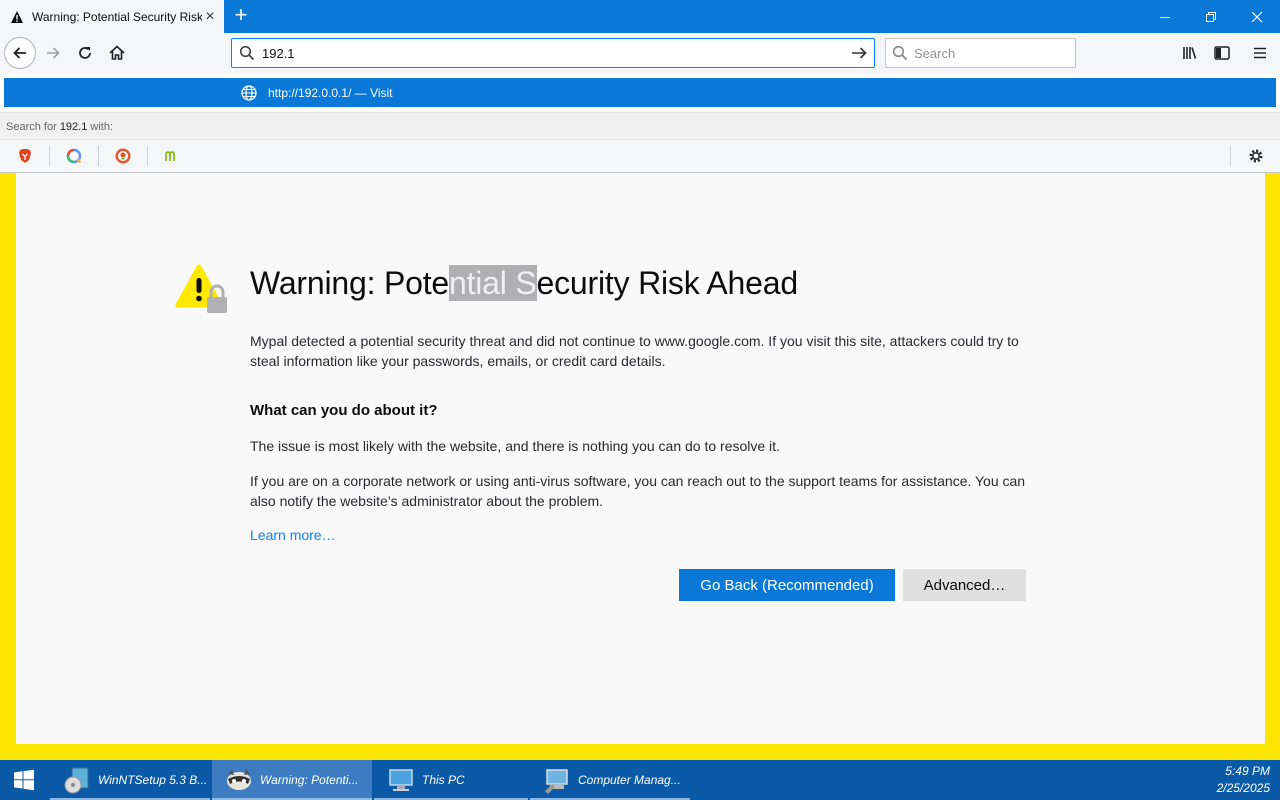  What do you see at coordinates (443, 780) in the screenshot?
I see `taskbar-item-label: This PC` at bounding box center [443, 780].